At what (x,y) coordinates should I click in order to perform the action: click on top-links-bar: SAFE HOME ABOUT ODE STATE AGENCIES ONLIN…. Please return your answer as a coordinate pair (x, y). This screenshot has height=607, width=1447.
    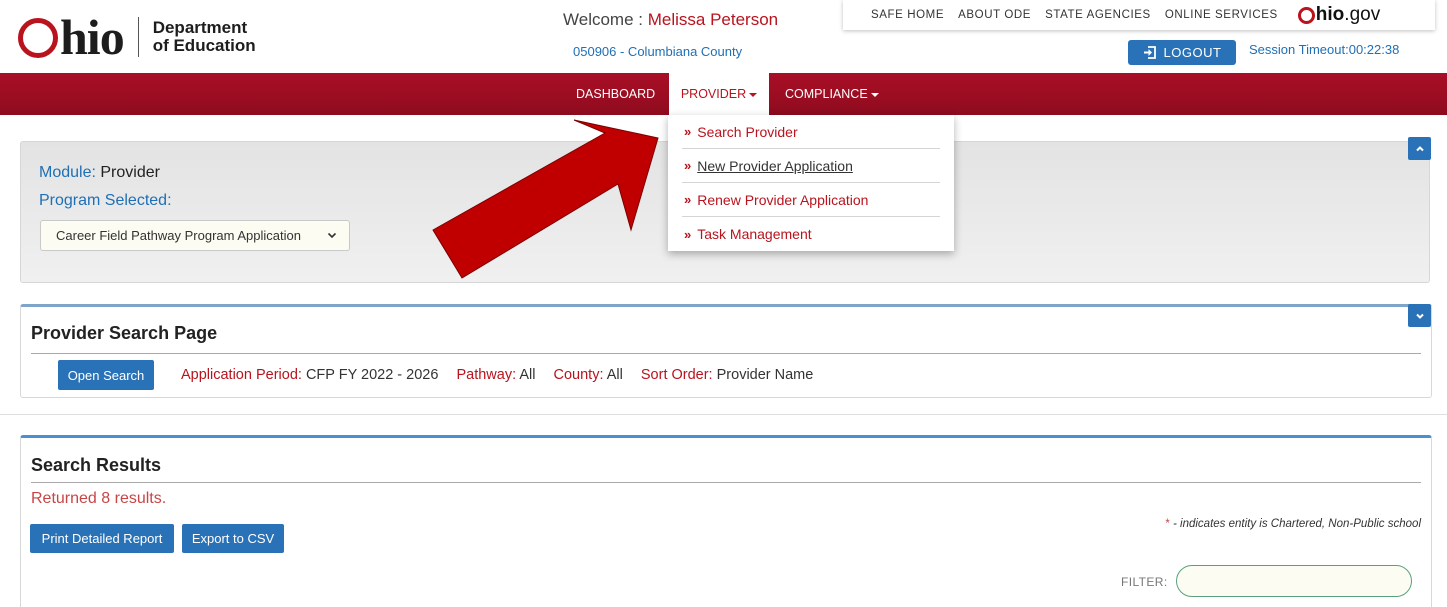
    Looking at the image, I should click on (1139, 15).